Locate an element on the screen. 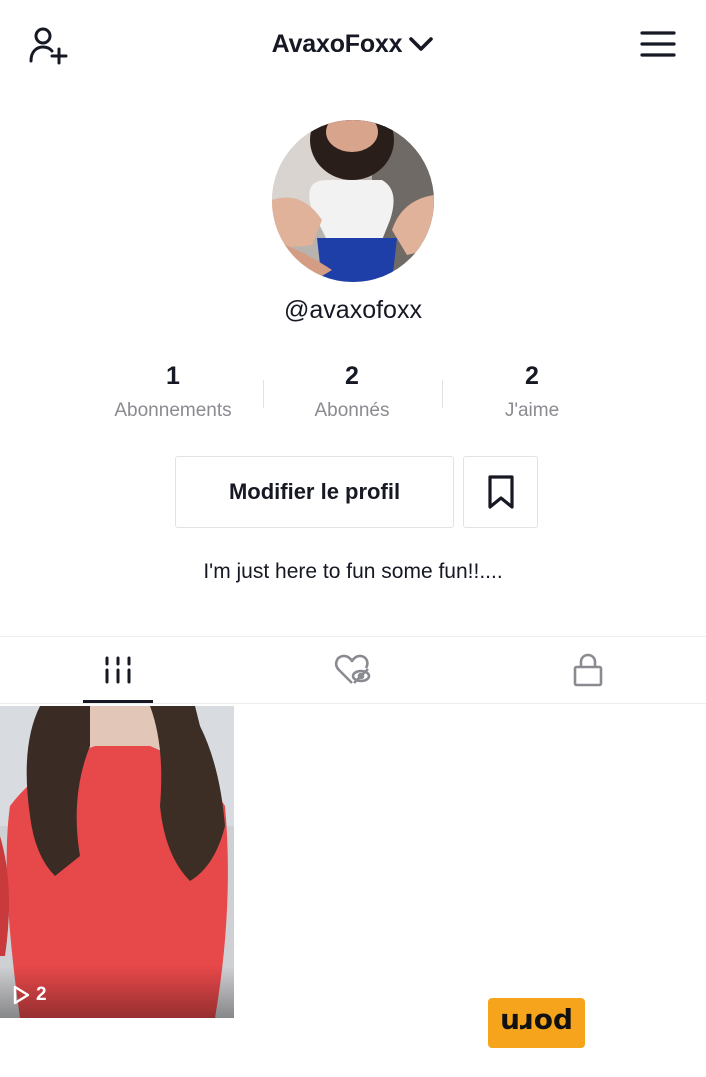 Image resolution: width=706 pixels, height=1077 pixels. avatar is located at coordinates (353, 201).